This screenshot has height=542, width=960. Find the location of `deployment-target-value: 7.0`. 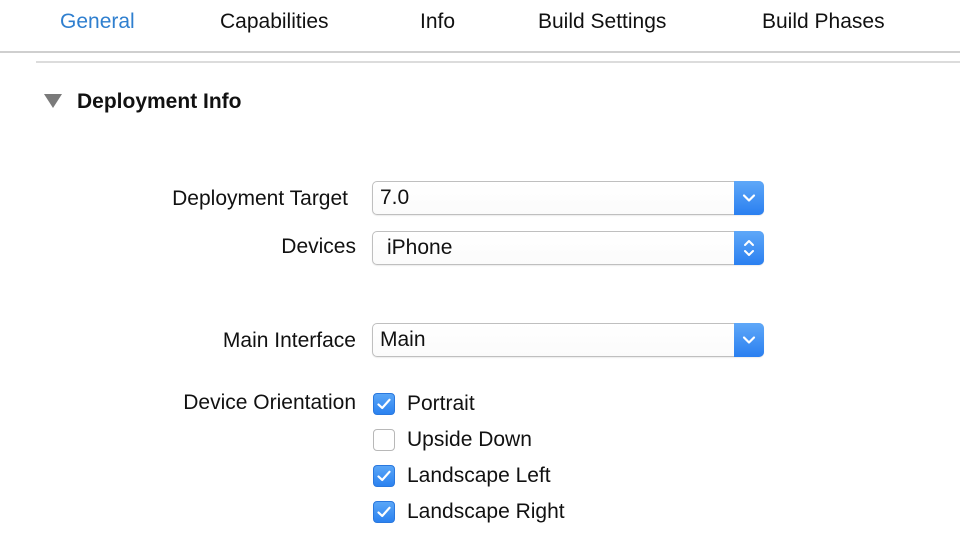

deployment-target-value: 7.0 is located at coordinates (394, 198).